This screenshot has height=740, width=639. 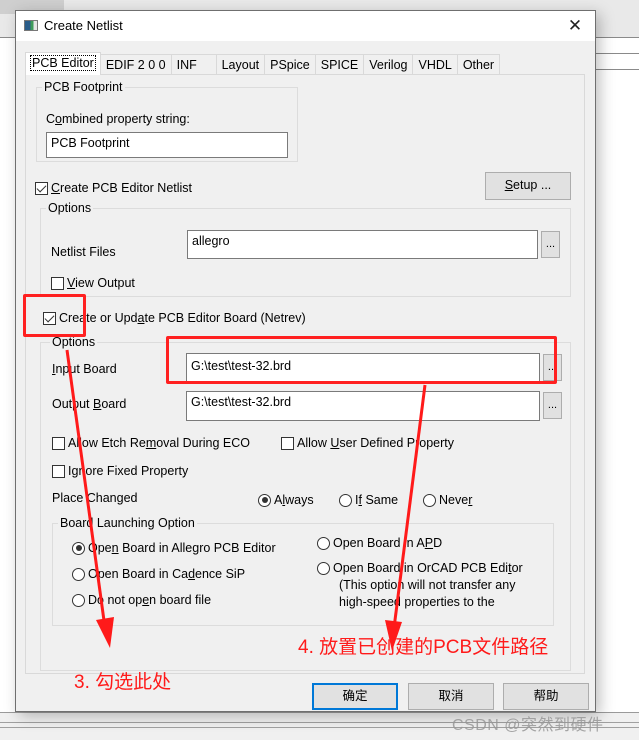 I want to click on tab-pcb-editor: PCB Editor, so click(x=63, y=63).